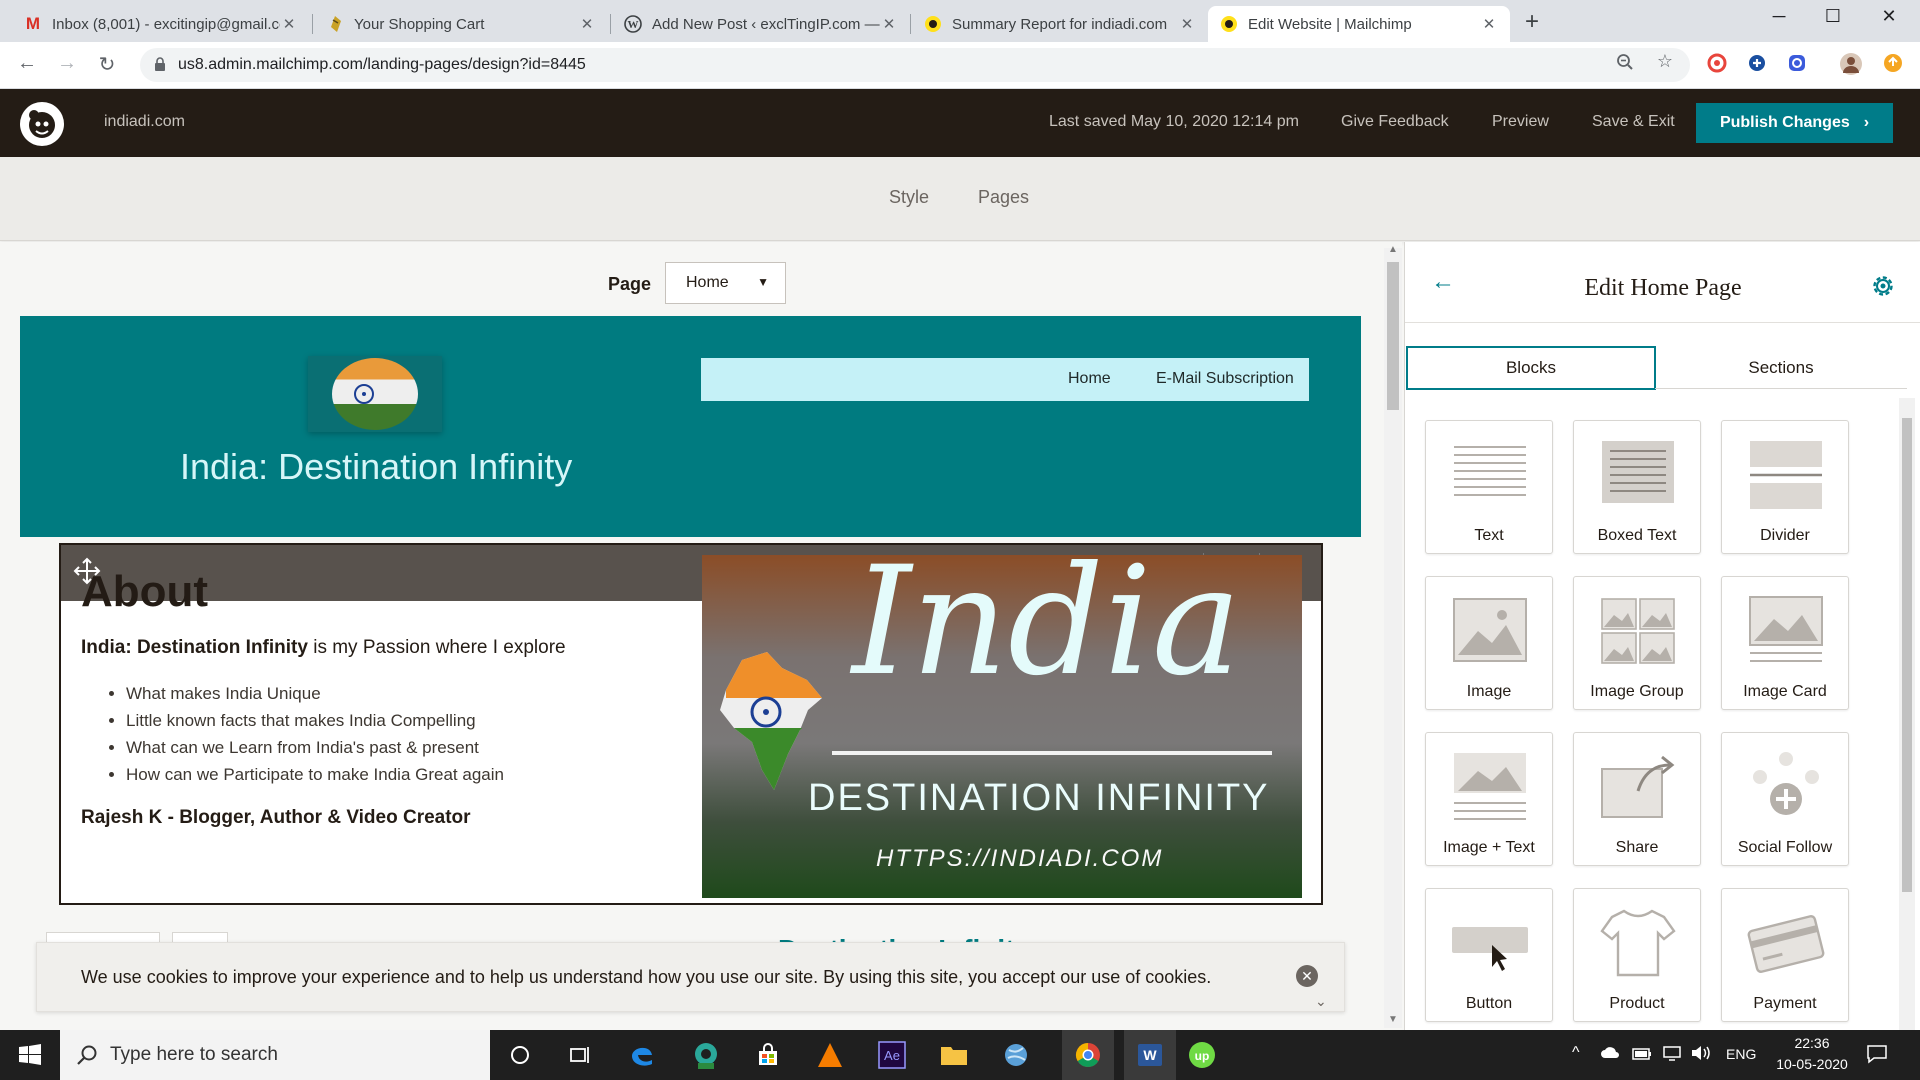 The height and width of the screenshot is (1080, 1920). Describe the element at coordinates (1393, 636) in the screenshot. I see `canvas-scrollbar: ▲ ▼` at that location.